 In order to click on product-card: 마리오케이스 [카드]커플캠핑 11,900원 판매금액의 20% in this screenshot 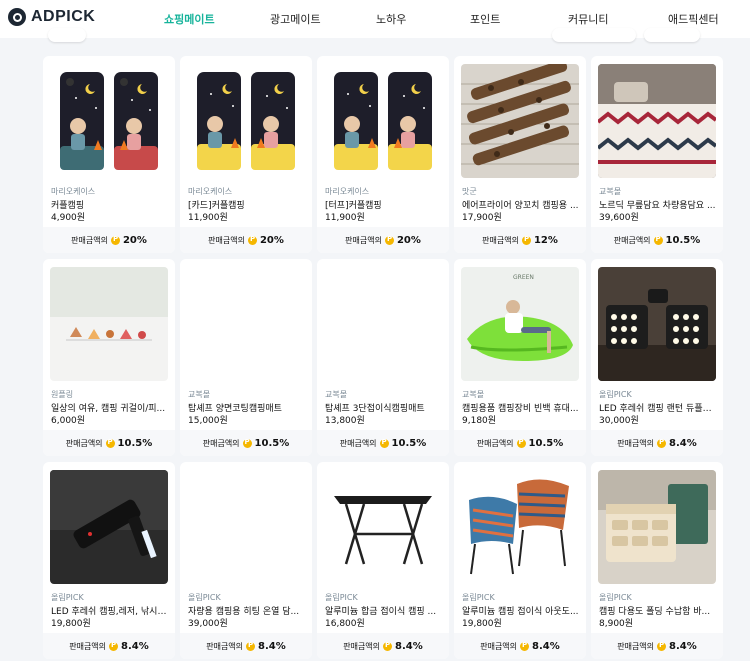, I will do `click(246, 154)`.